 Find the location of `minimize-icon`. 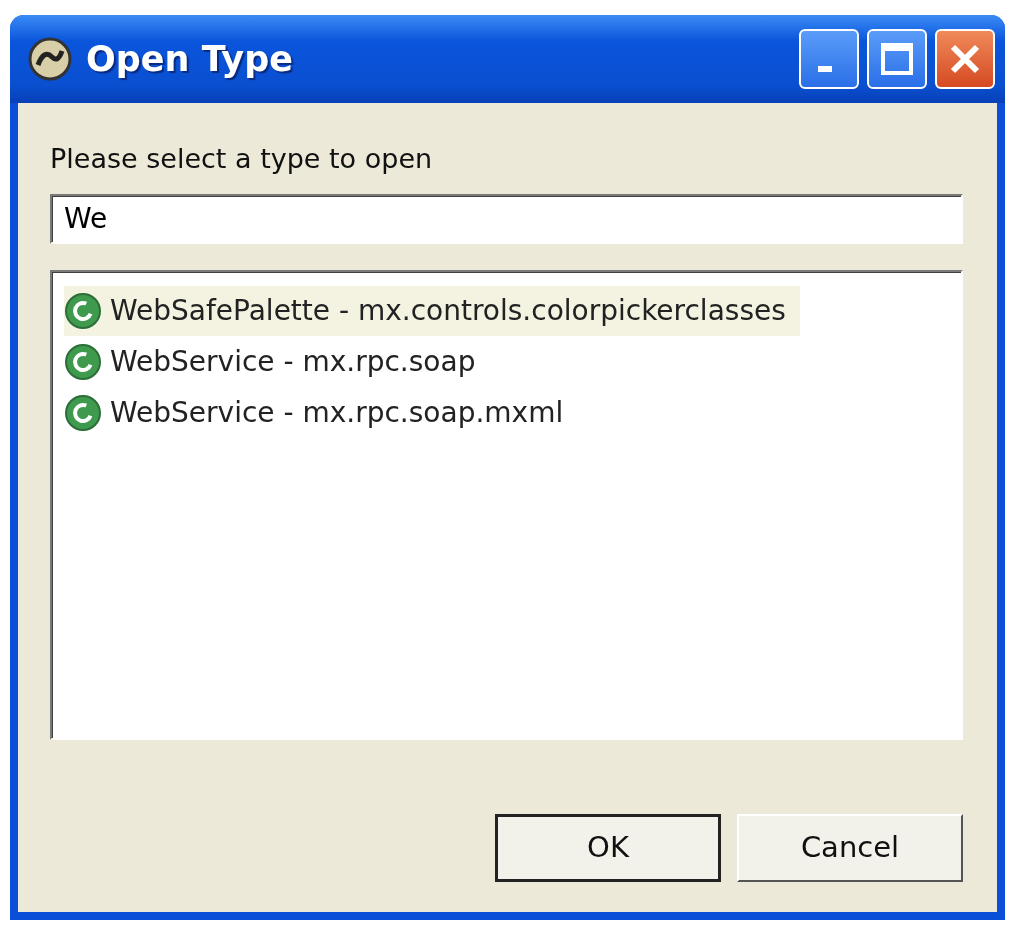

minimize-icon is located at coordinates (825, 69).